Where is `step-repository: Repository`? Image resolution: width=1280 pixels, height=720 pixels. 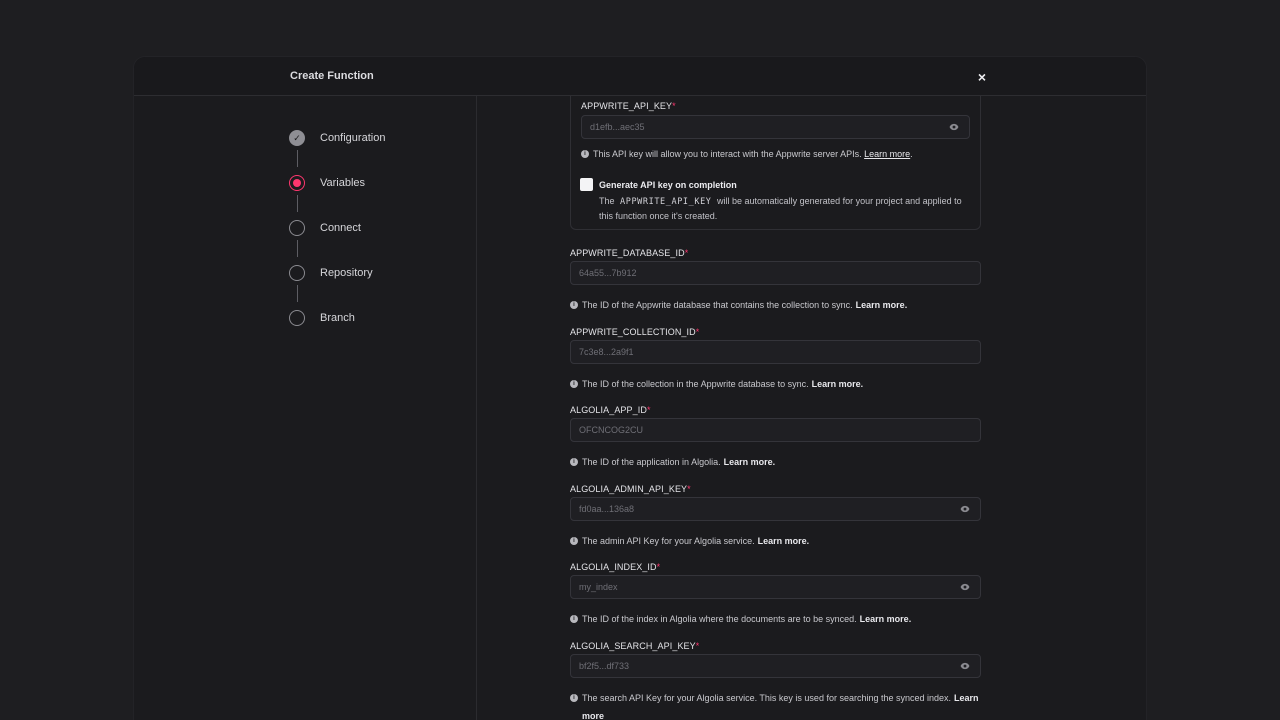
step-repository: Repository is located at coordinates (331, 273).